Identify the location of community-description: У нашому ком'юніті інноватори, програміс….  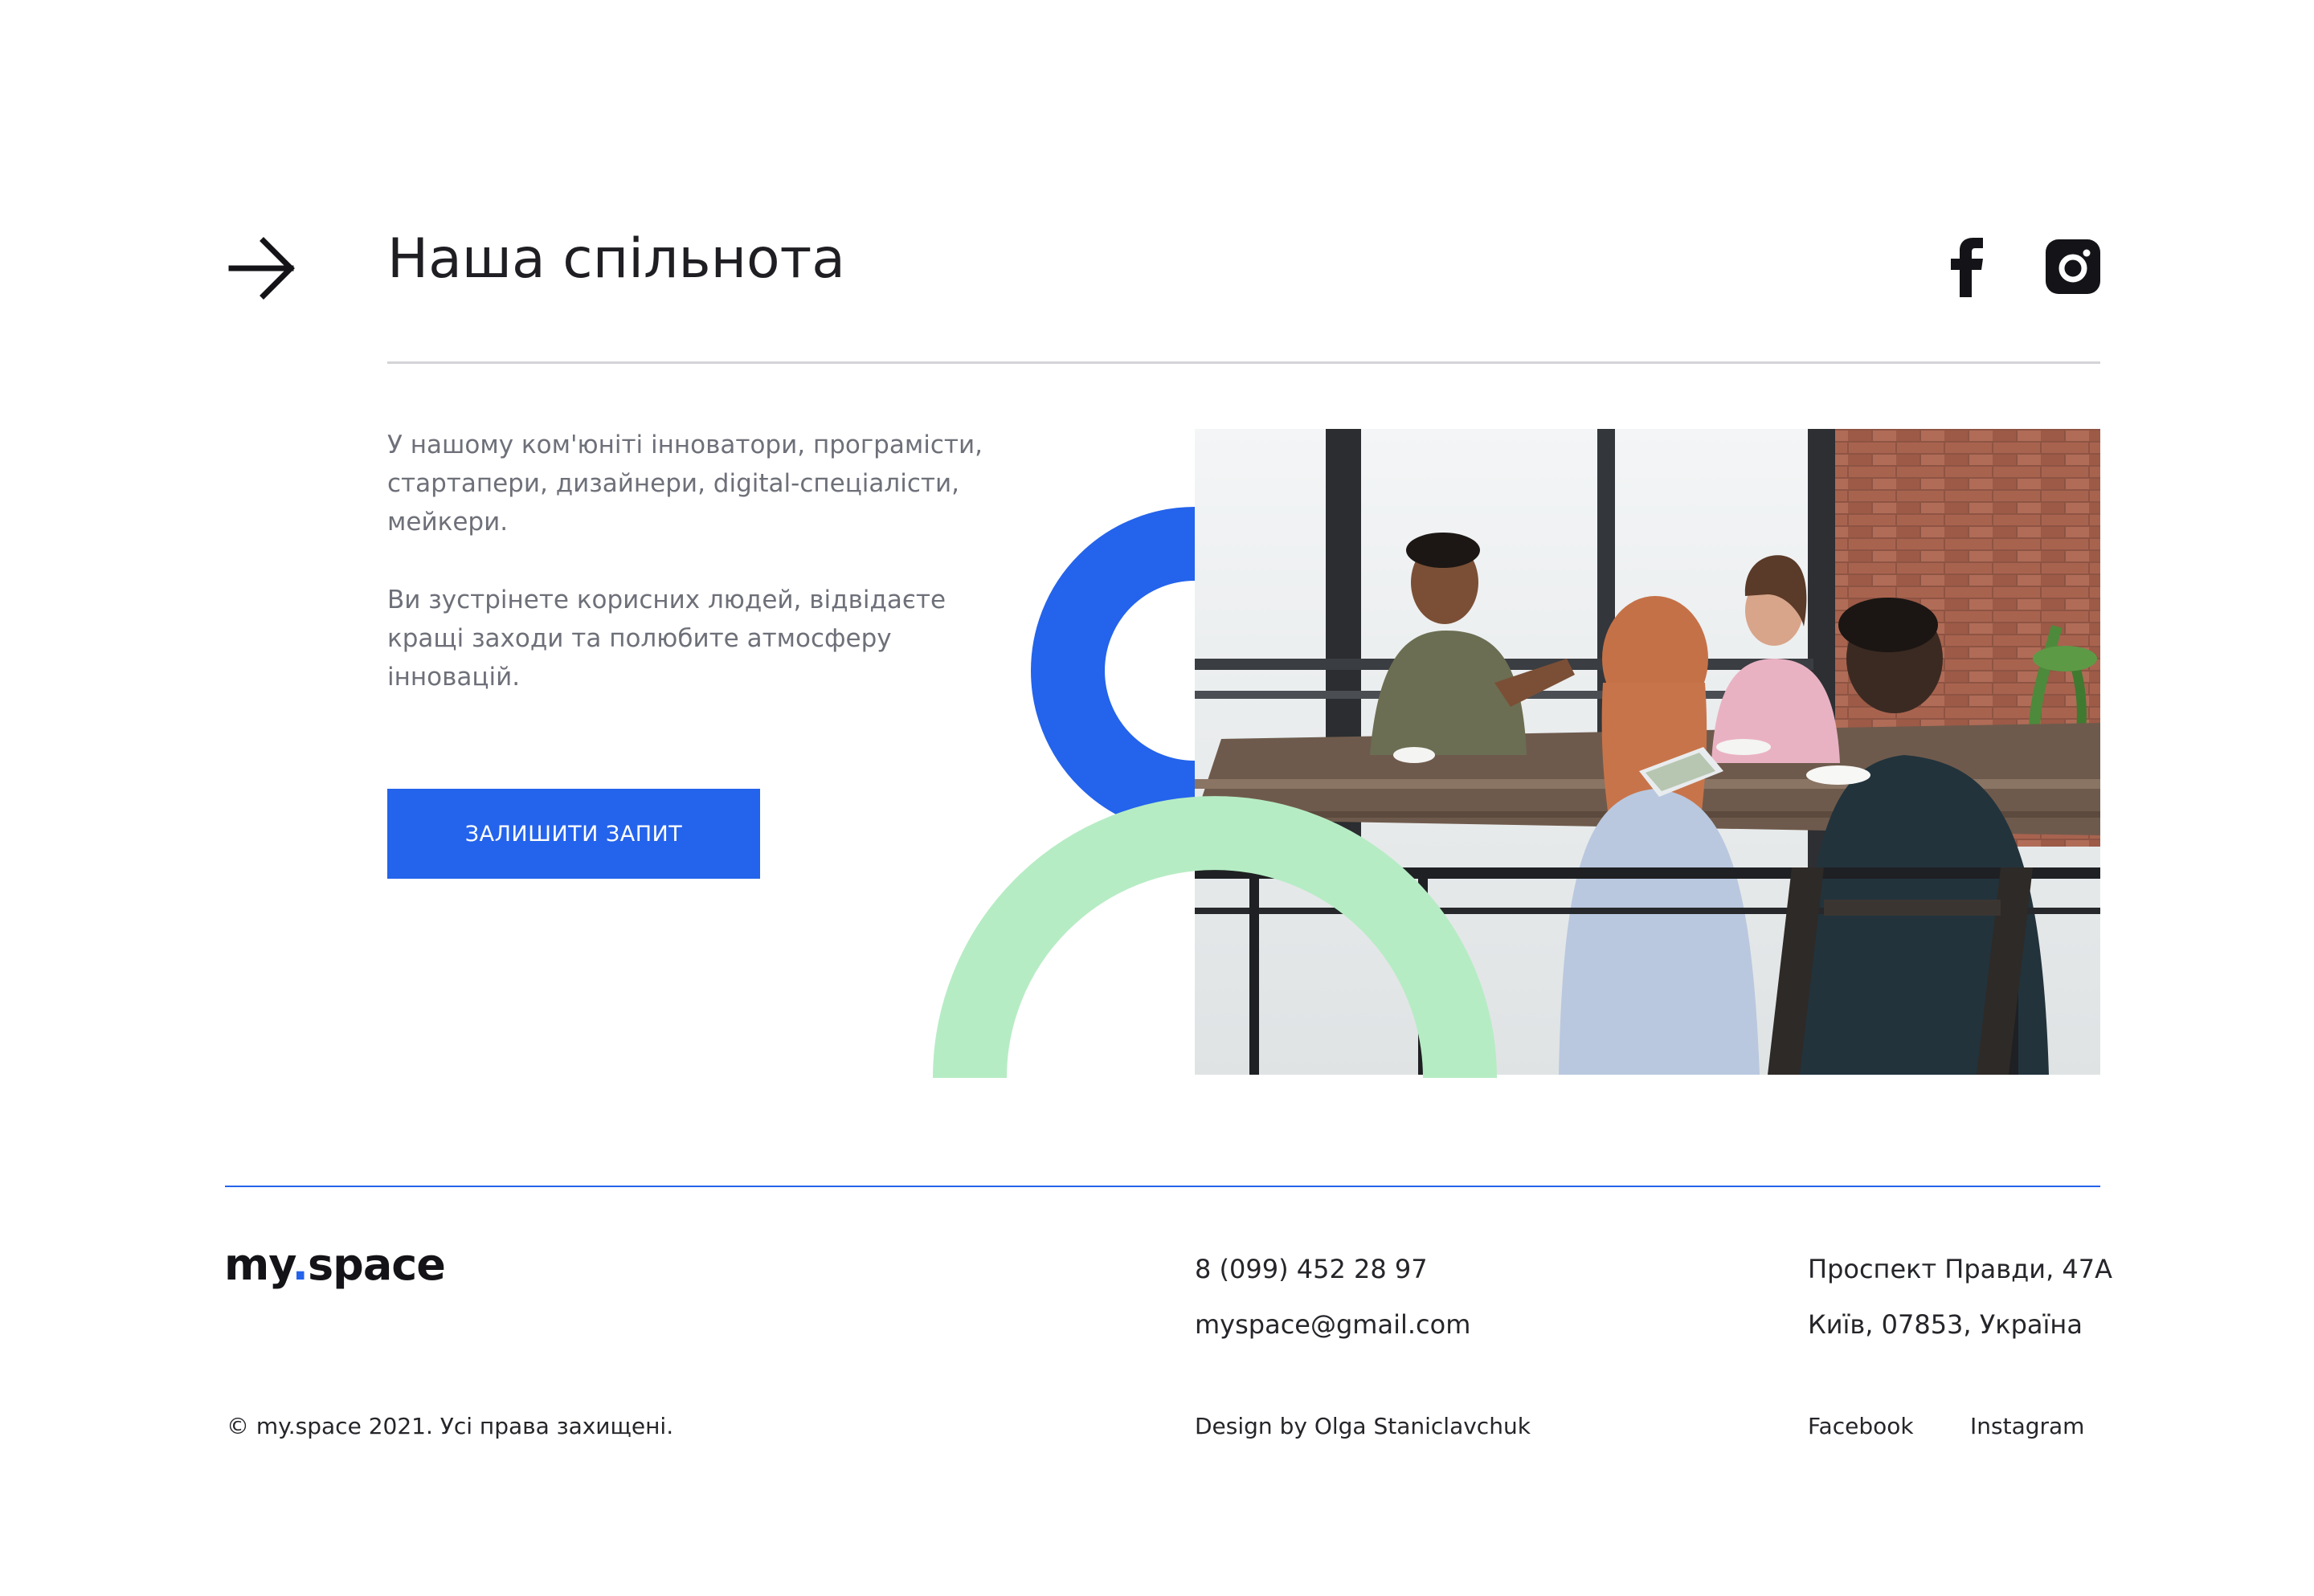
(685, 484).